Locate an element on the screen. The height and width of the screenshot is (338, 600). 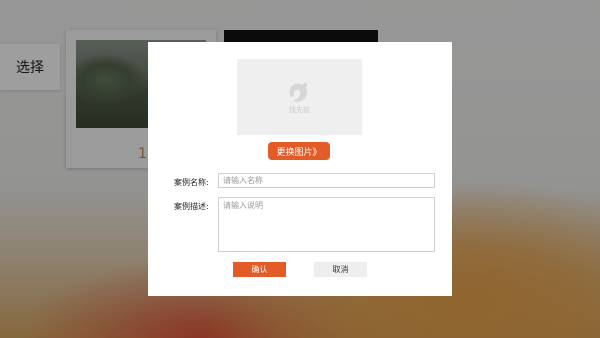
confirm-button: 确认 is located at coordinates (259, 269).